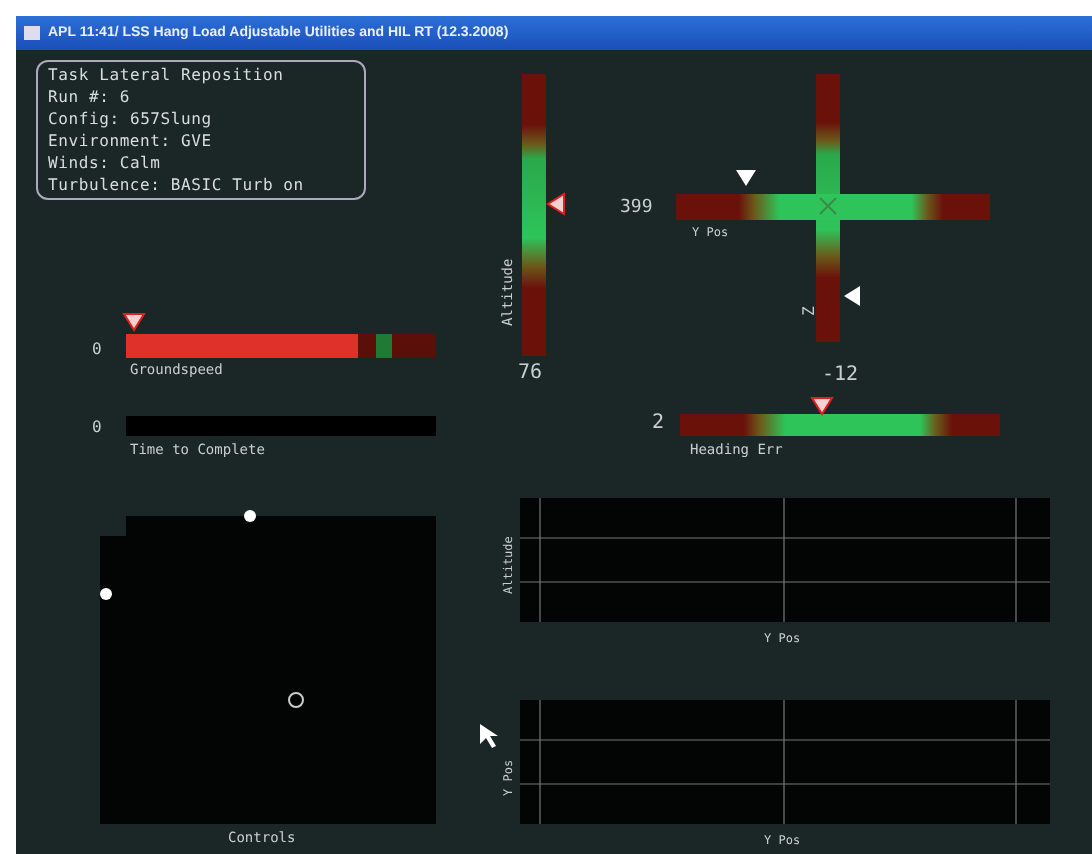  Describe the element at coordinates (131, 120) in the screenshot. I see `info-line: Config: 657Slung` at that location.